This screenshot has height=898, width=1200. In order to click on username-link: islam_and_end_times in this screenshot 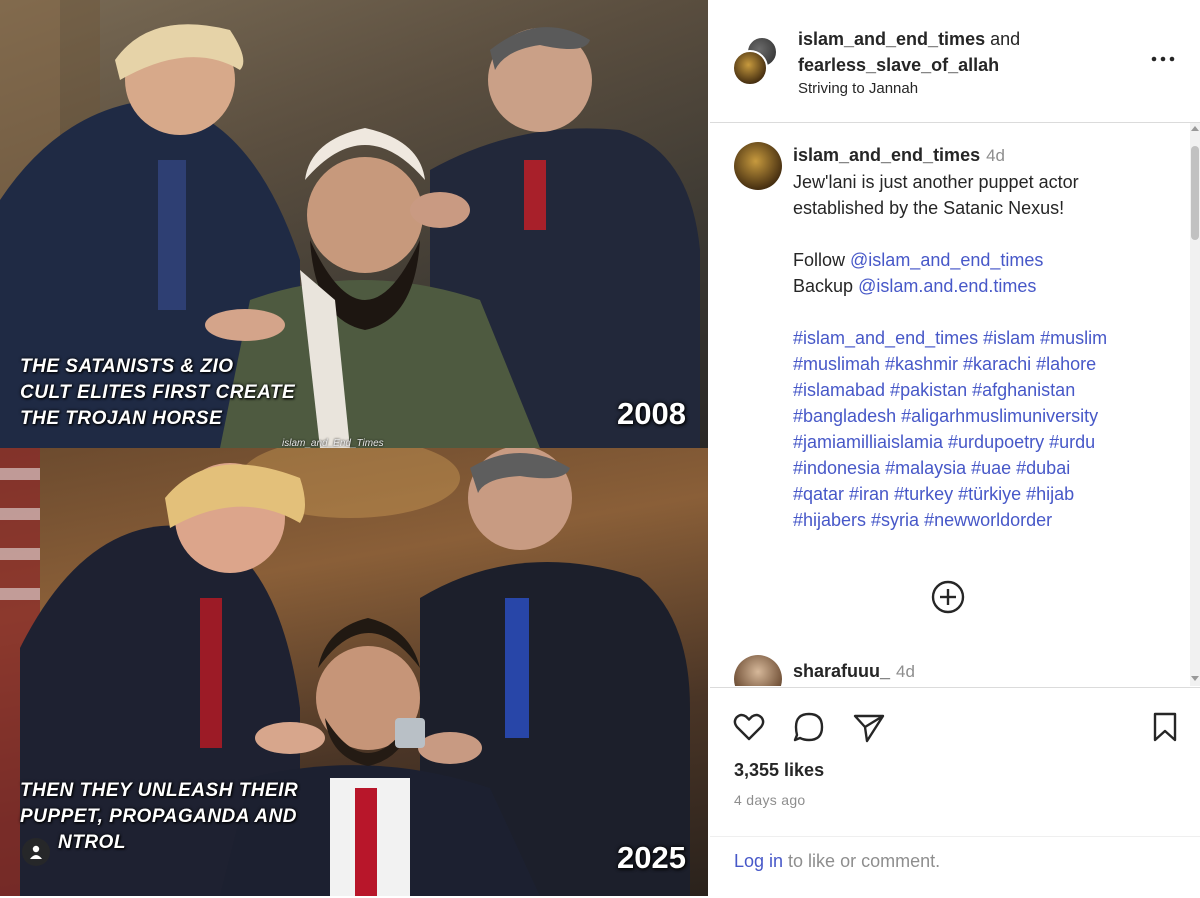, I will do `click(891, 39)`.